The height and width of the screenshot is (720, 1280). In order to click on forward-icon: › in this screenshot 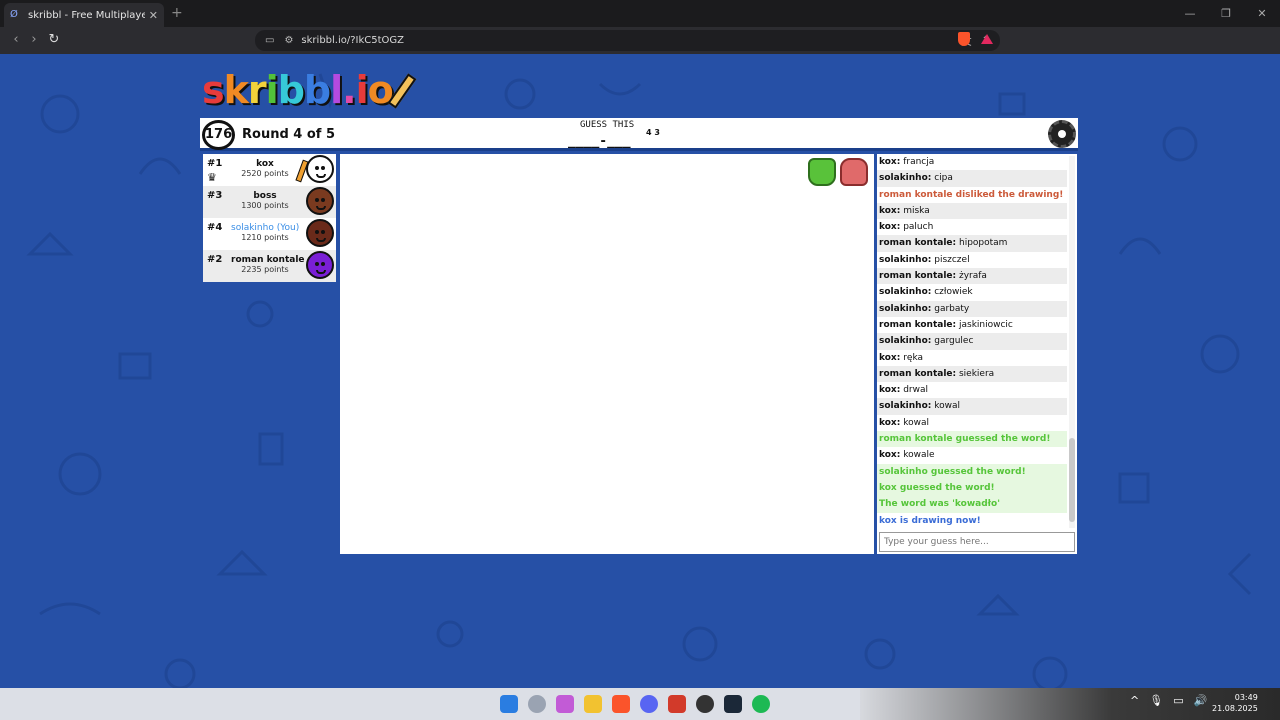, I will do `click(34, 39)`.